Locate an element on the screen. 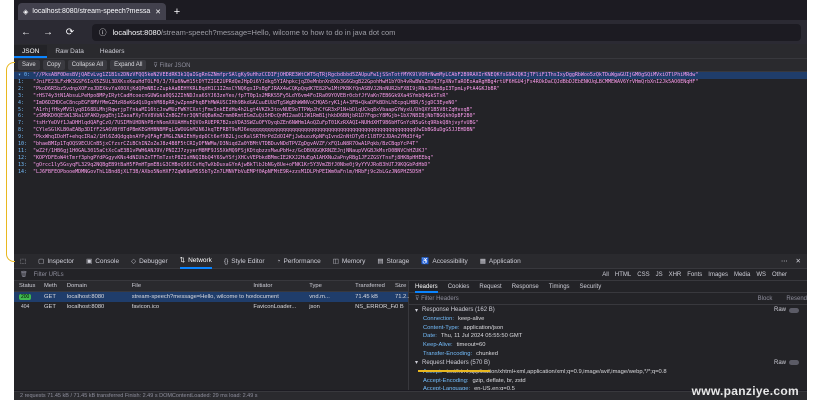 This screenshot has height=400, width=821. type-ws: WS is located at coordinates (761, 275).